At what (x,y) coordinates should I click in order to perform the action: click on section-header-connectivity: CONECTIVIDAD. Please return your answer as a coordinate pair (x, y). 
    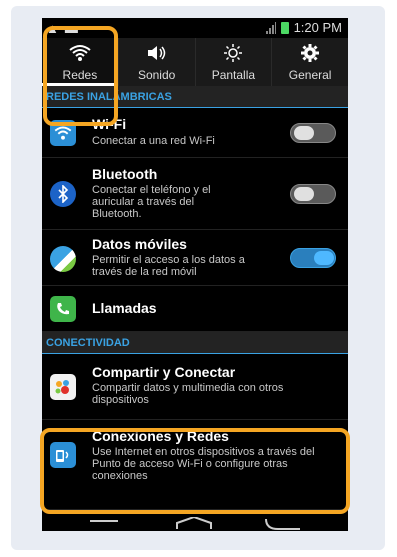
    Looking at the image, I should click on (195, 343).